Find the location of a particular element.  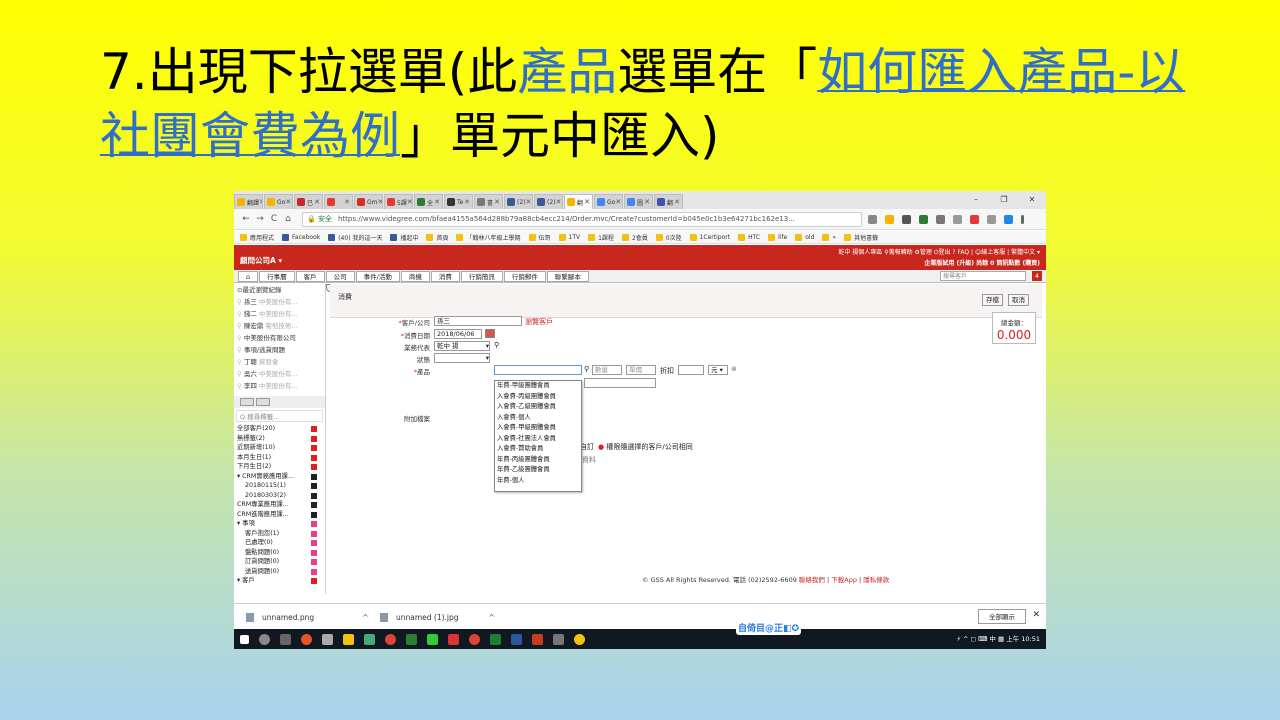

bookmark-item: 0次陸 is located at coordinates (668, 237).